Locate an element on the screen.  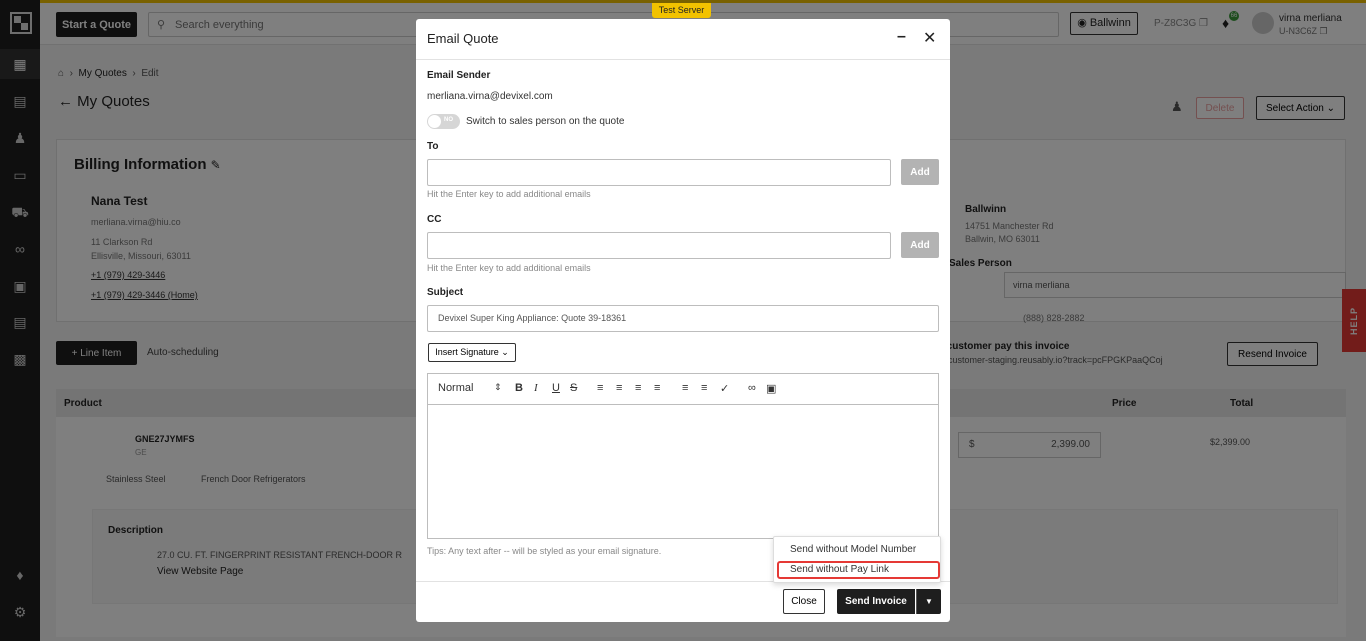
align-right-icon: ≡ is located at coordinates (638, 388).